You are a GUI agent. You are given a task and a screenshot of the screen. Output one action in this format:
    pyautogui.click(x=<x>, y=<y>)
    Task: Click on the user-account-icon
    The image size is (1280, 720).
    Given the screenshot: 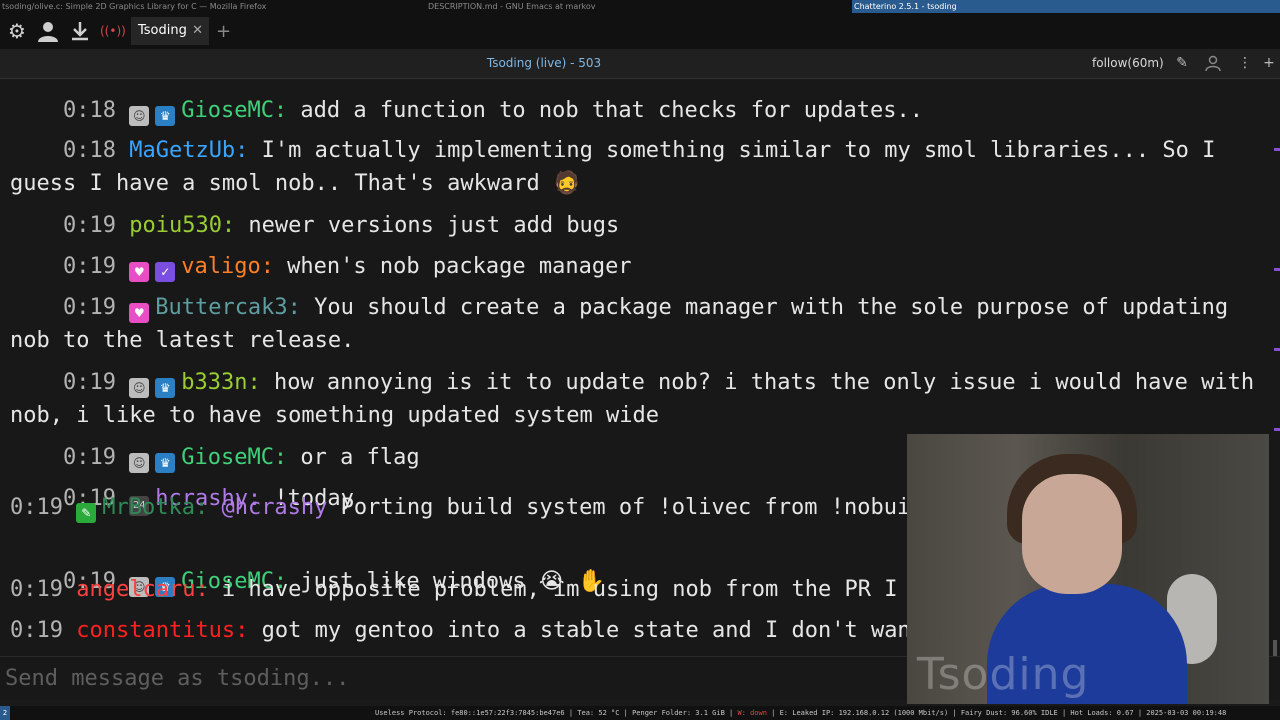 What is the action you would take?
    pyautogui.click(x=48, y=31)
    